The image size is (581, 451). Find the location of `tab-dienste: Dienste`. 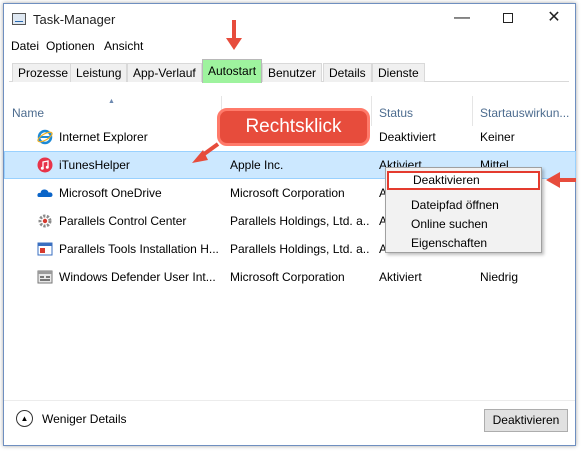

tab-dienste: Dienste is located at coordinates (398, 72).